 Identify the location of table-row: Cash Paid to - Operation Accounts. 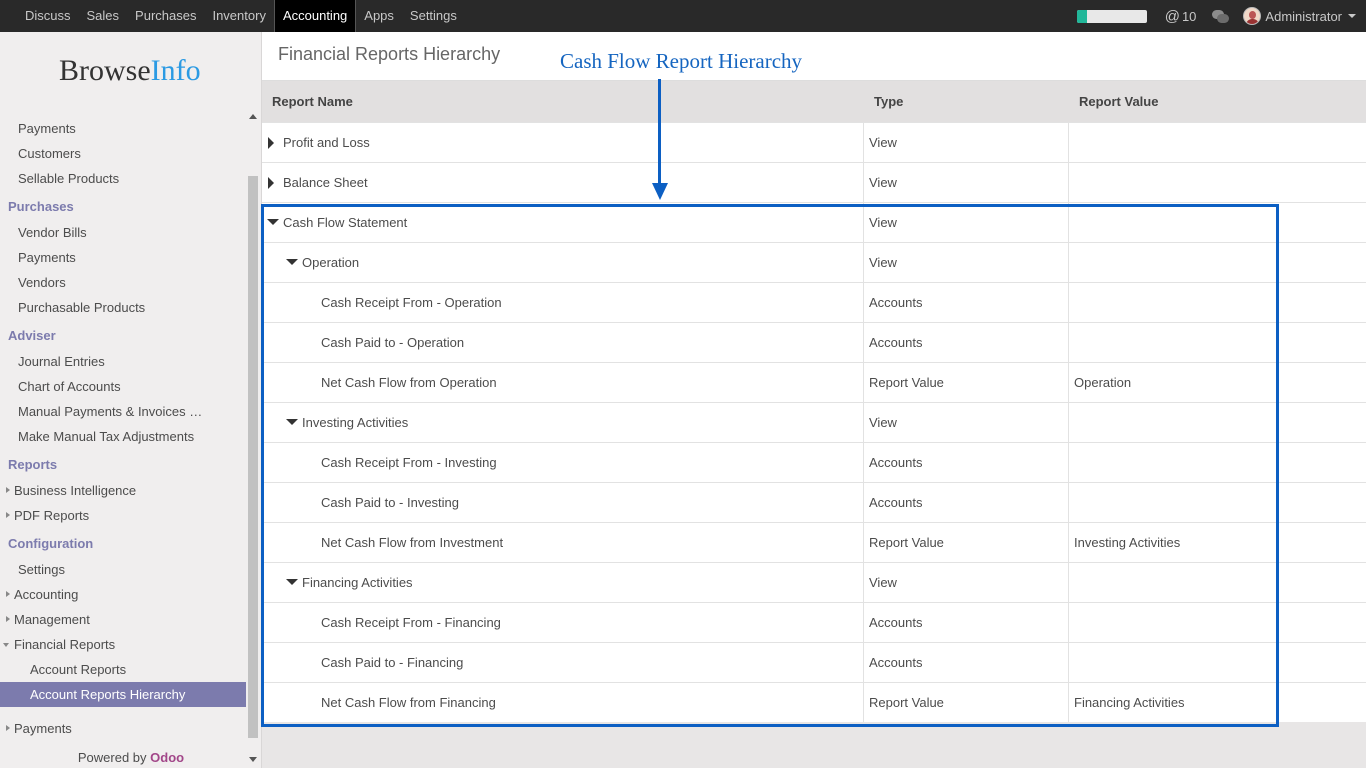
(814, 342).